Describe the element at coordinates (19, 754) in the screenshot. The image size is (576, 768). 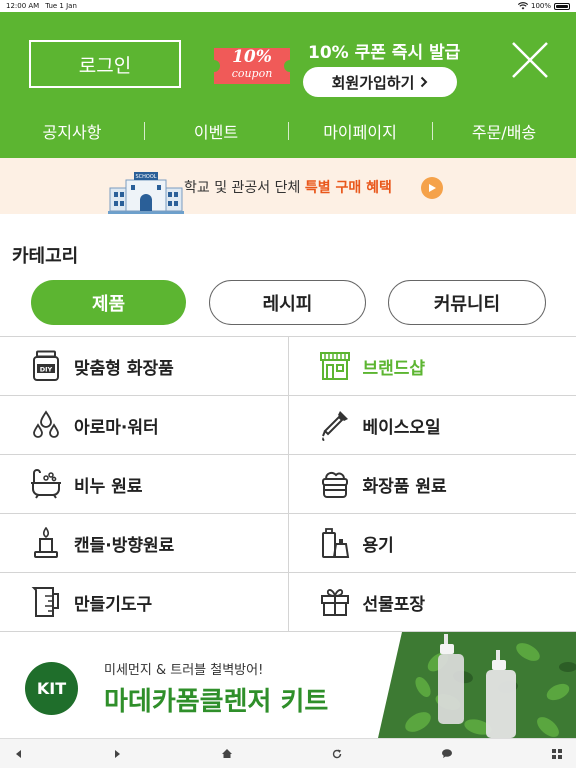
I see `back-icon` at that location.